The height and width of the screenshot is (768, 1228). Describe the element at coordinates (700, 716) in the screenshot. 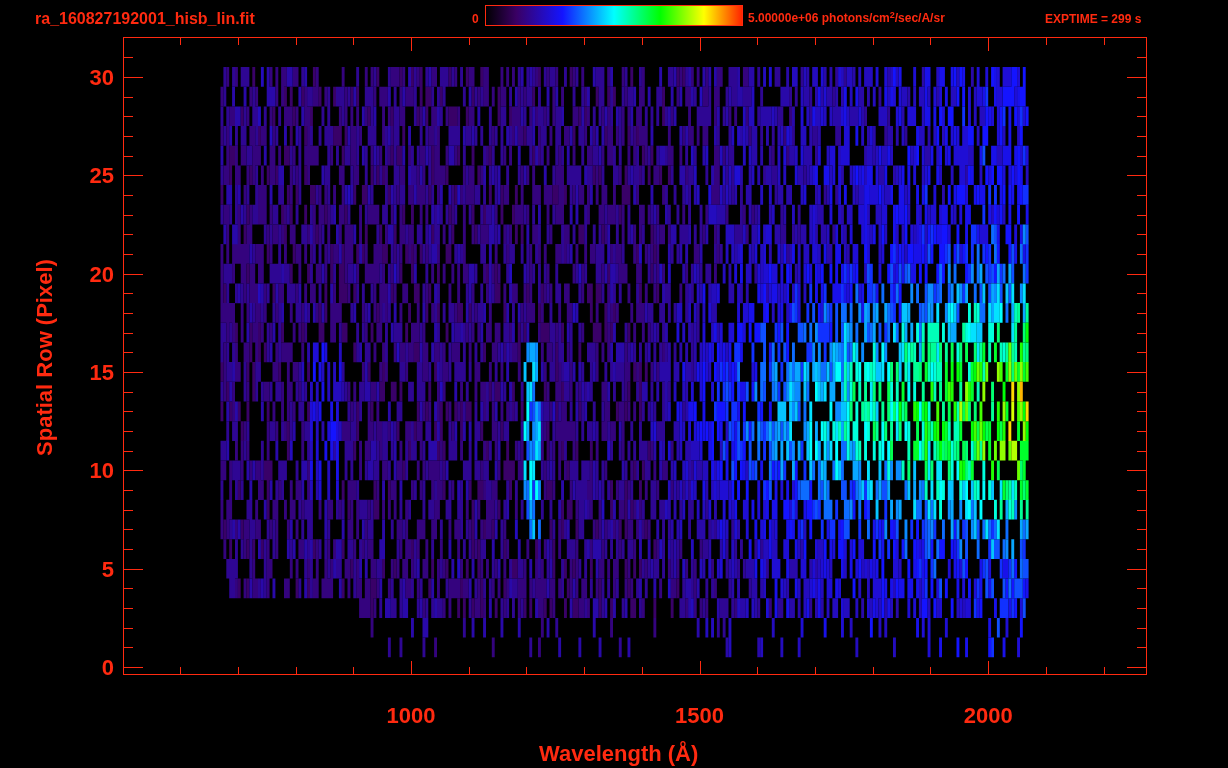

I see `x-tick-label: 1500` at that location.